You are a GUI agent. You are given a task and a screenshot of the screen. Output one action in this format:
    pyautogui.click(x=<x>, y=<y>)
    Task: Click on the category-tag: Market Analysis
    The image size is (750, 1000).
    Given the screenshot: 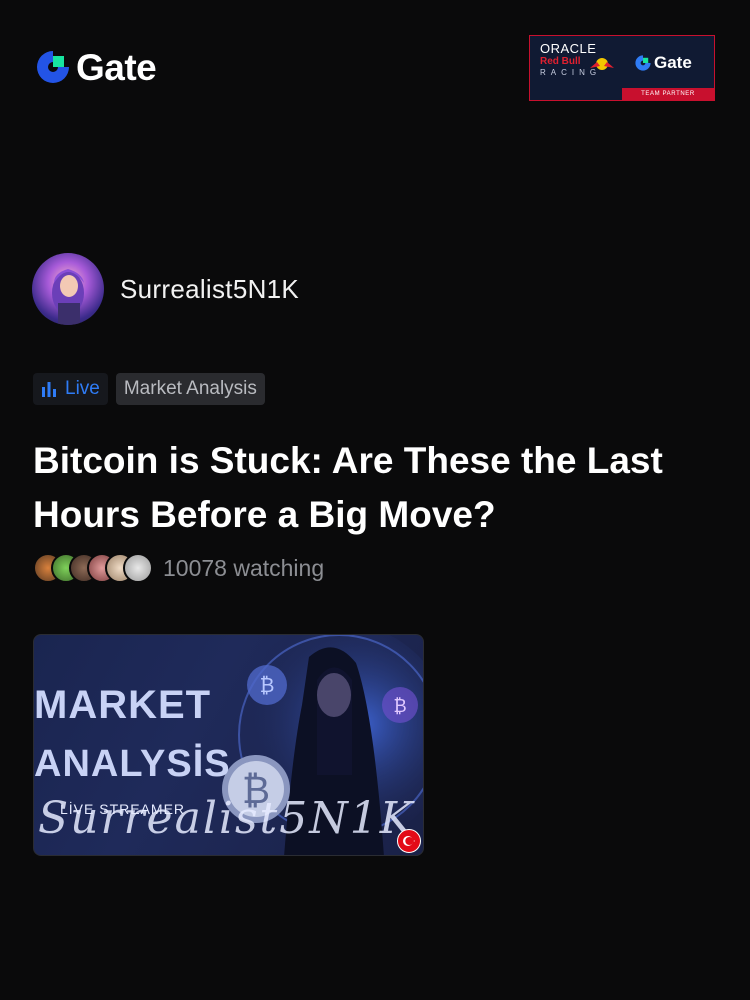 What is the action you would take?
    pyautogui.click(x=190, y=389)
    